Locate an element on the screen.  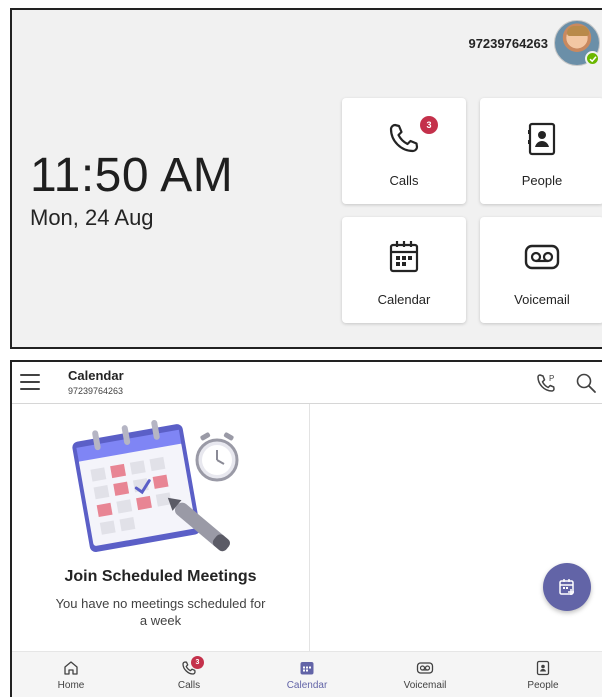
nav-calendar: Calendar is located at coordinates (307, 674).